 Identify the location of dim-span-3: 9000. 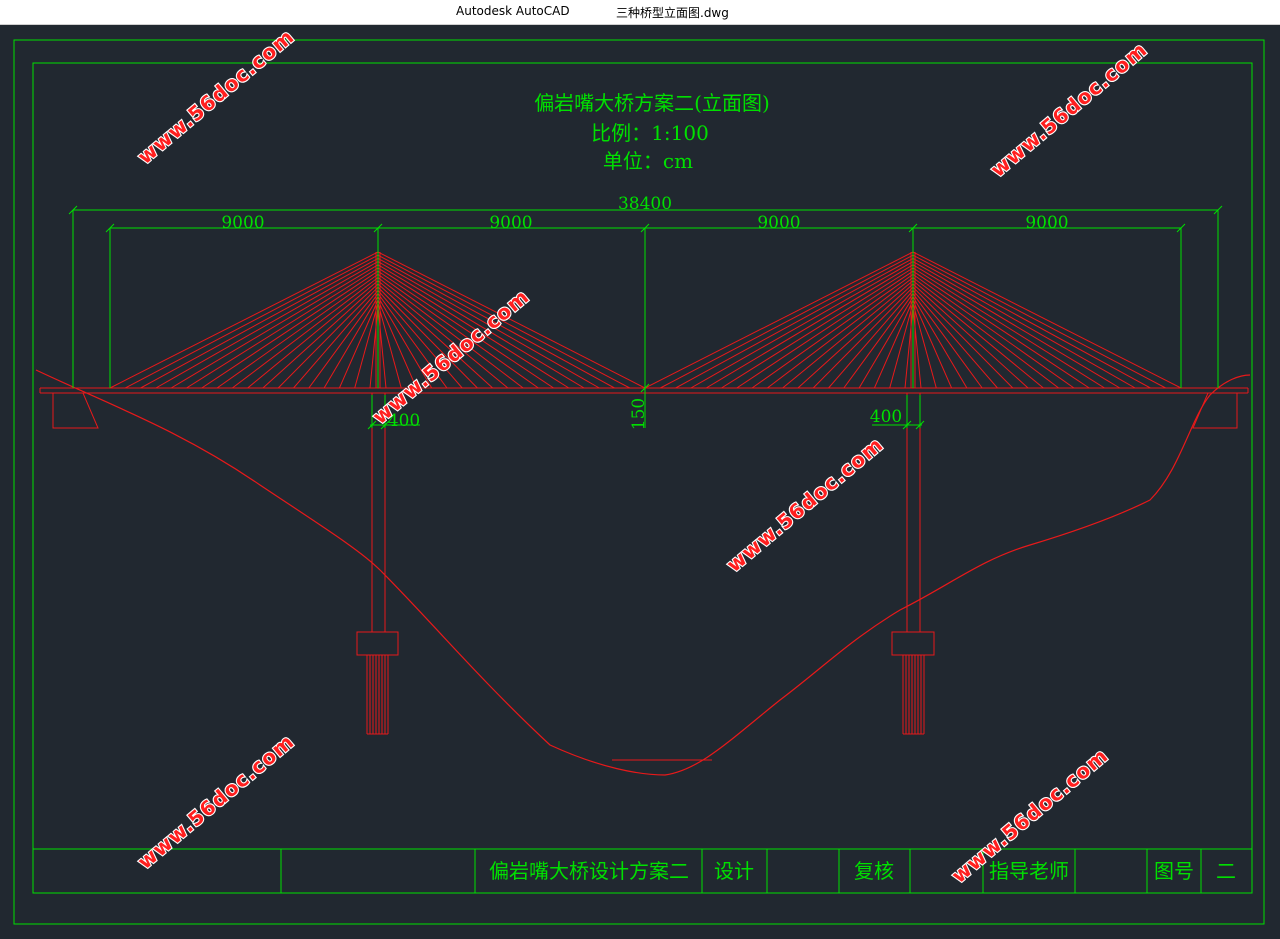
(778, 223).